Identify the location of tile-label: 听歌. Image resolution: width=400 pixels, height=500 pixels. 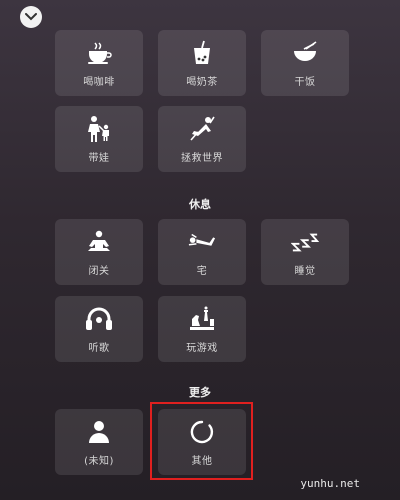
(99, 348).